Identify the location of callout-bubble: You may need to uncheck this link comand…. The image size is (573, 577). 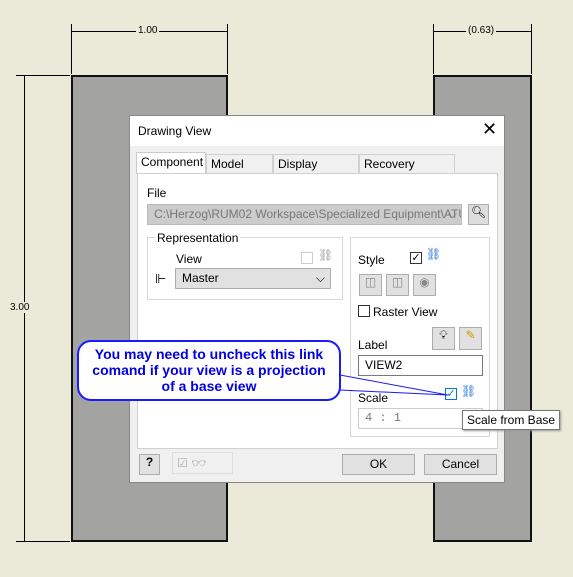
(209, 370).